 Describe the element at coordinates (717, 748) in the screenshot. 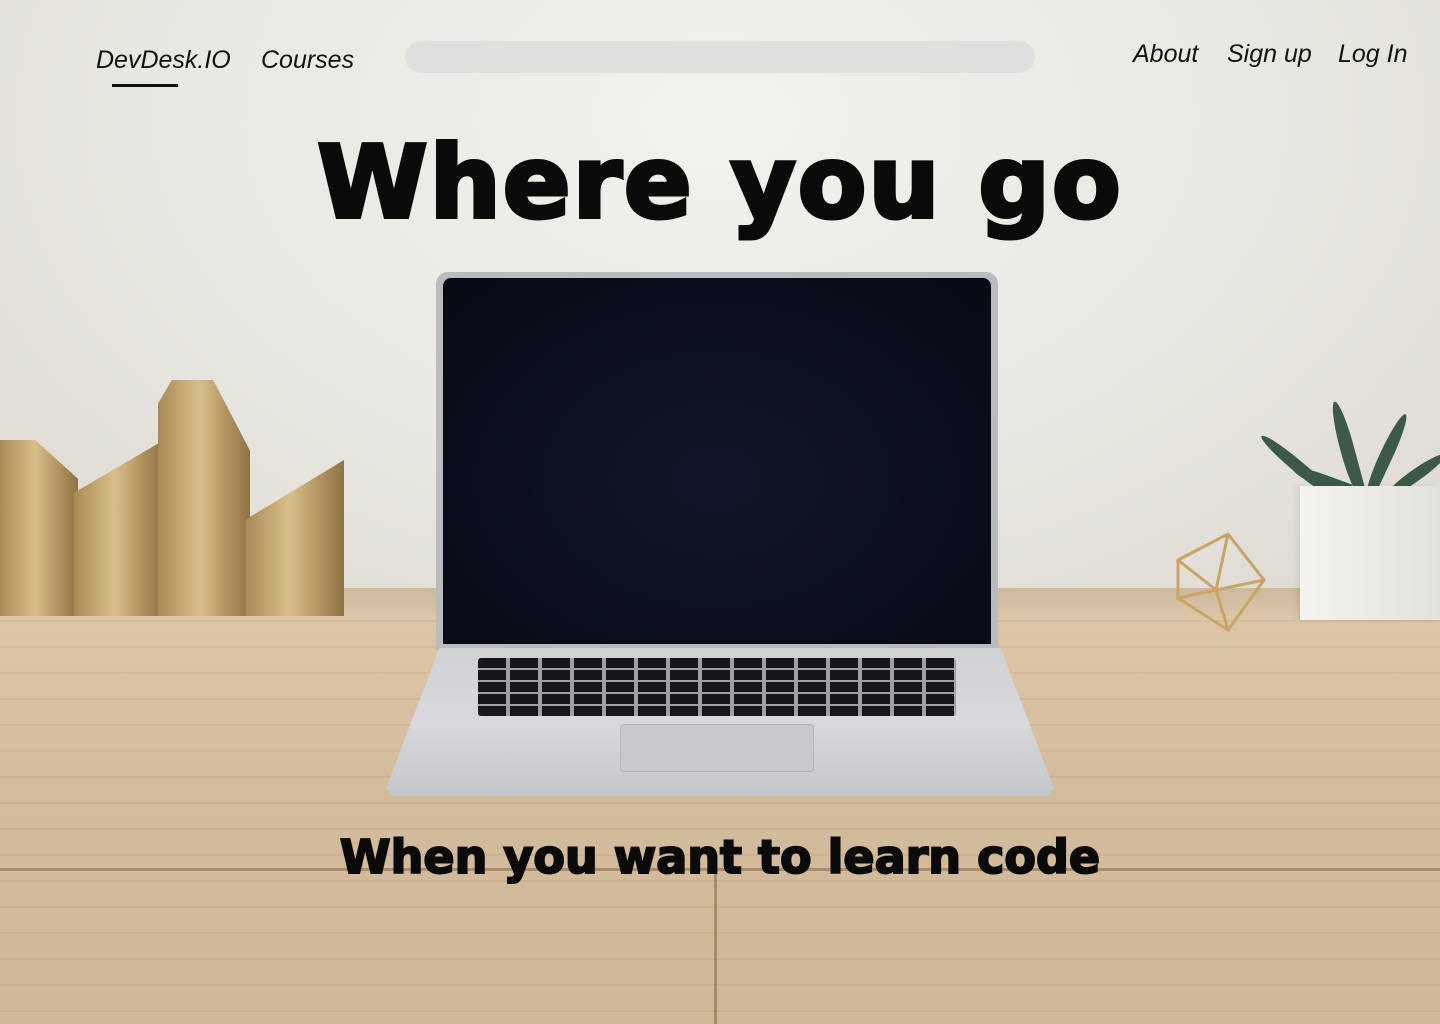

I see `laptop-trackpad` at that location.